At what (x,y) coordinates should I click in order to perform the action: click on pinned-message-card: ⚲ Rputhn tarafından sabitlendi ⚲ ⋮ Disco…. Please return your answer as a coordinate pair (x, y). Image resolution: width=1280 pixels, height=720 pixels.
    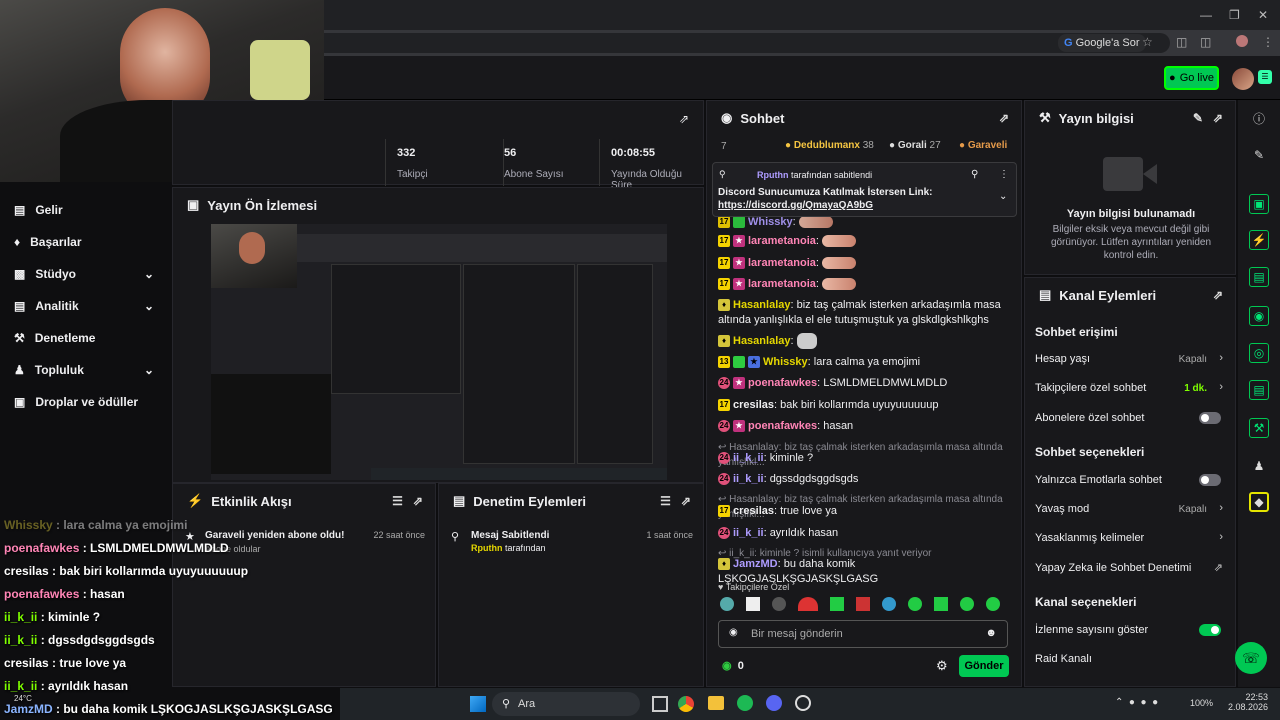
    Looking at the image, I should click on (864, 189).